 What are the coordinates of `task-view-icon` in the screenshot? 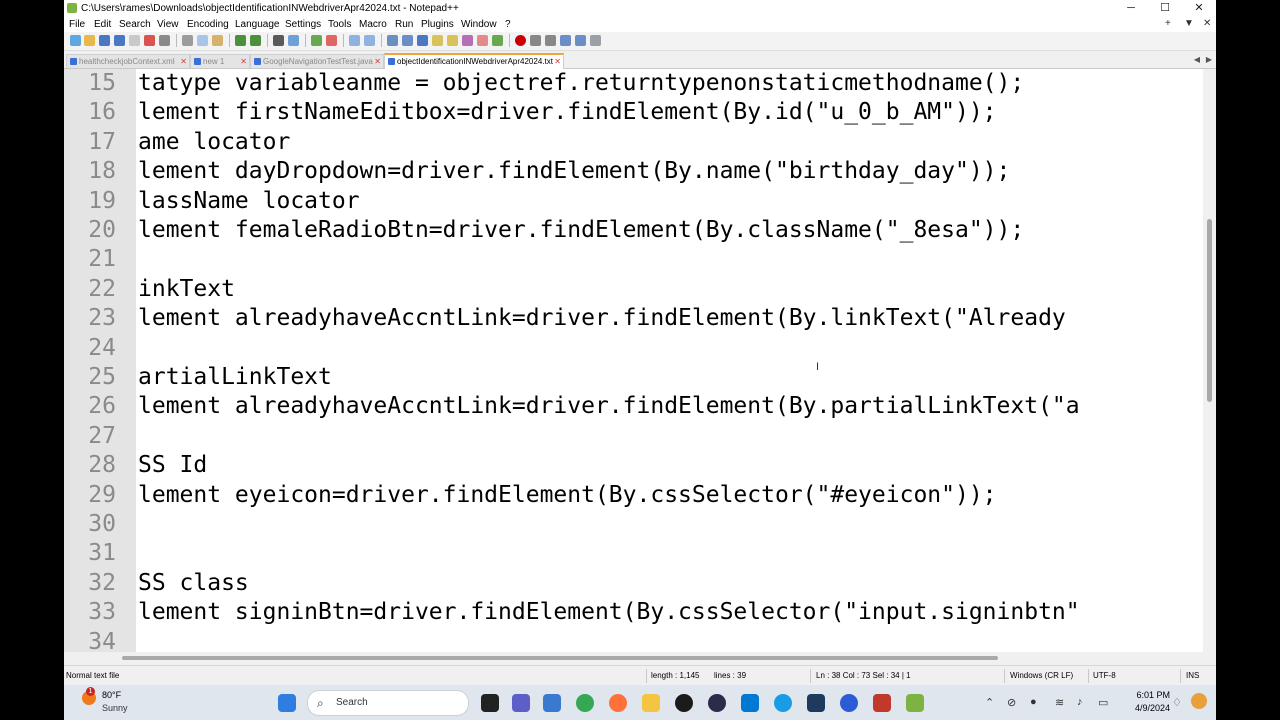 It's located at (490, 703).